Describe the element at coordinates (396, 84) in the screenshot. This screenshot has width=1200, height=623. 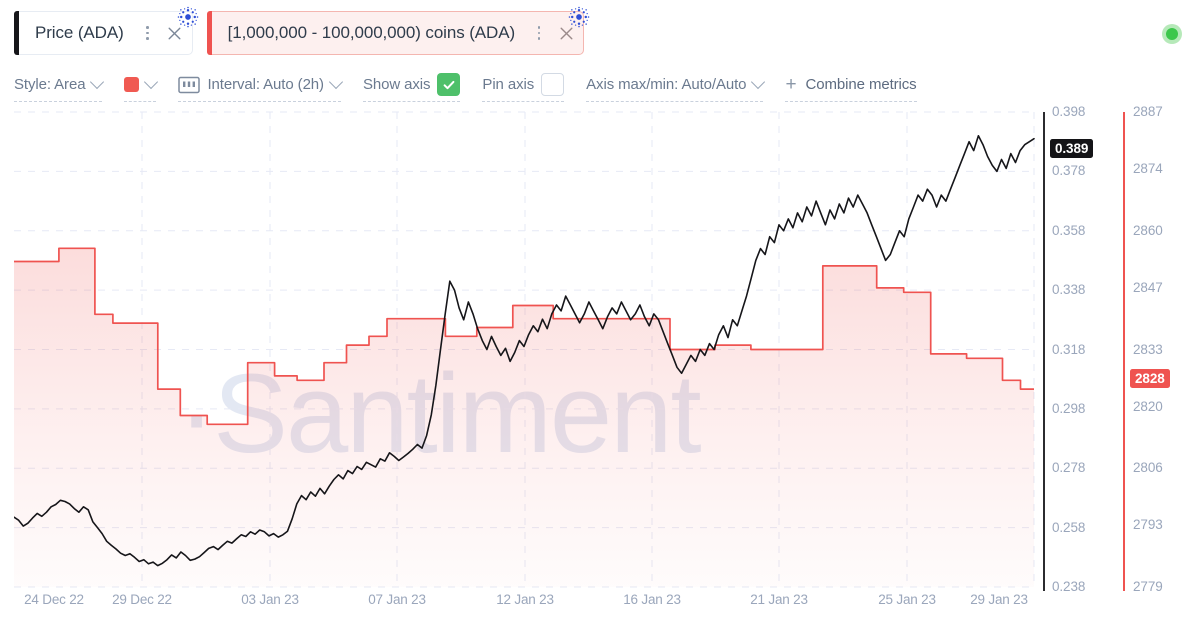
I see `show-axis-label: Show axis` at that location.